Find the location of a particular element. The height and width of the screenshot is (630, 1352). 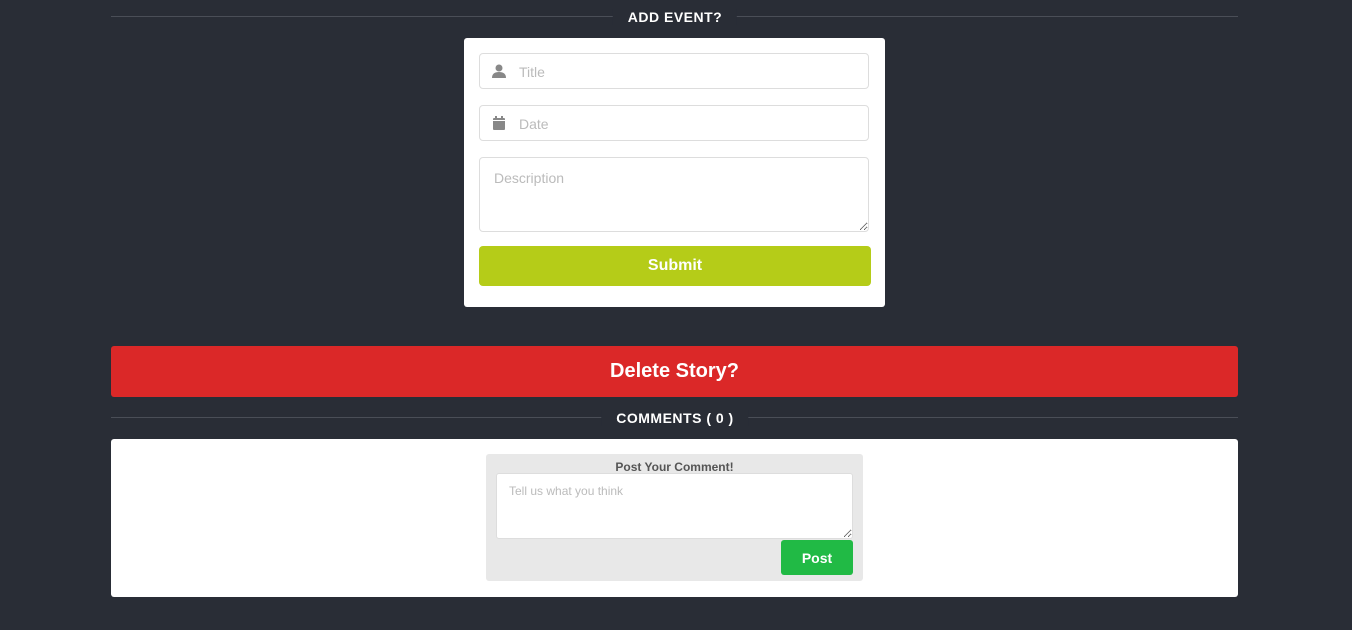

delete-story-button: Delete Story? is located at coordinates (674, 371).